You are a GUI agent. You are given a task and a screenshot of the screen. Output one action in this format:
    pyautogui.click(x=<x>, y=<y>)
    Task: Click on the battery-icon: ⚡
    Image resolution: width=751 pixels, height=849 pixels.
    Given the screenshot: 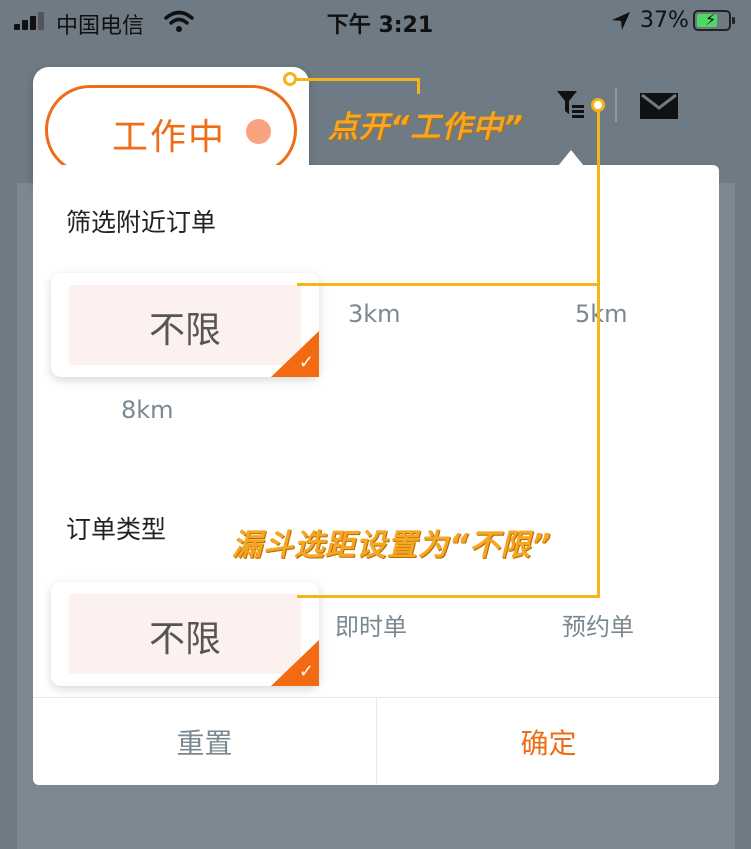 What is the action you would take?
    pyautogui.click(x=714, y=20)
    